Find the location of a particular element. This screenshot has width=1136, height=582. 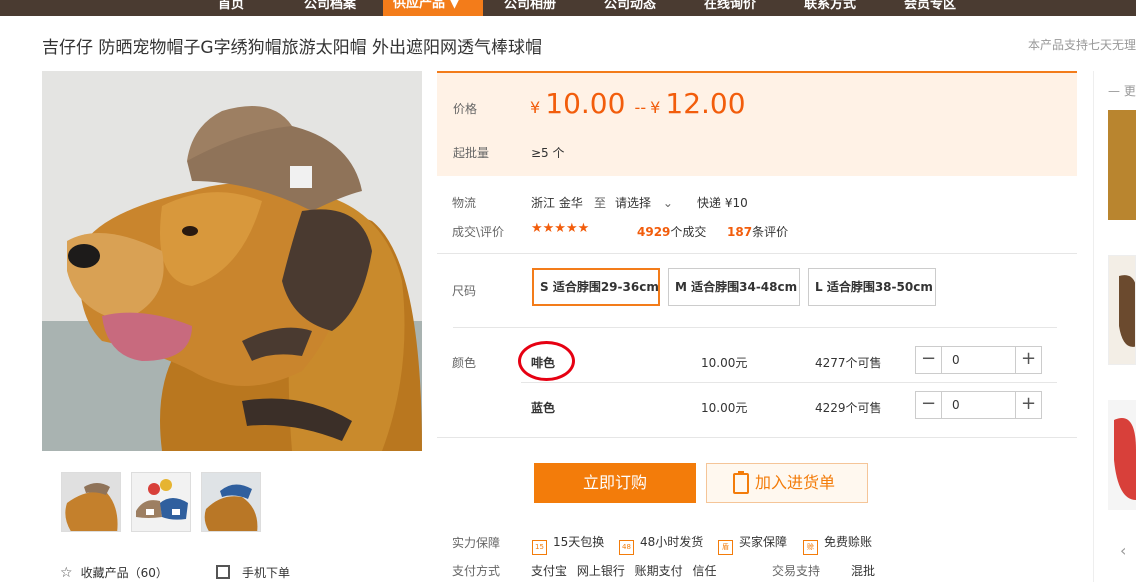

nav-home: 首页 is located at coordinates (231, 8).